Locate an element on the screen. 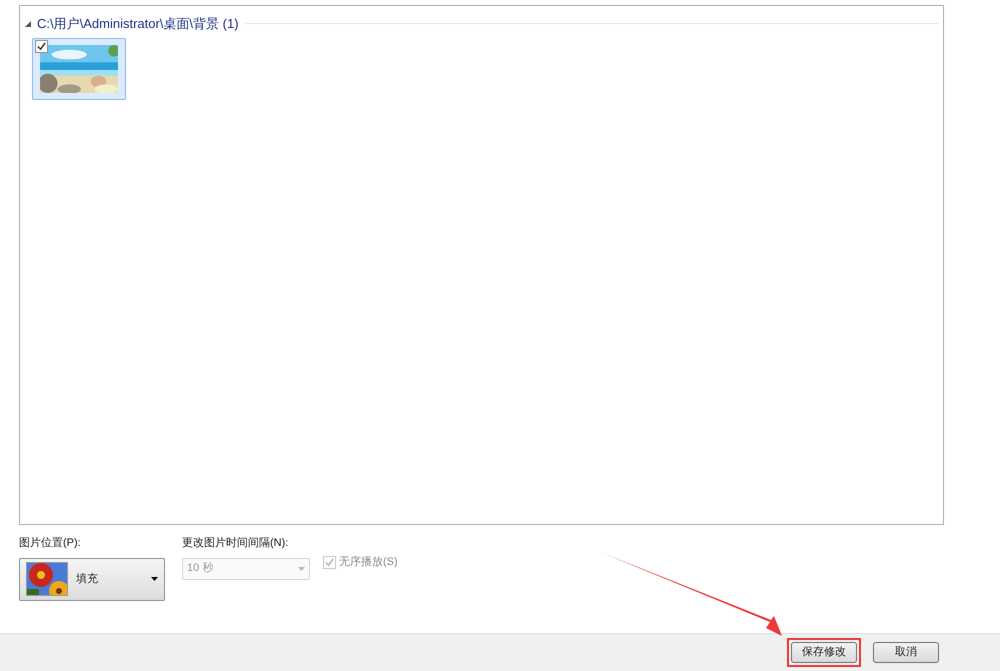 The image size is (1000, 671). interval-label: 更改图片时间间隔(N): is located at coordinates (236, 543).